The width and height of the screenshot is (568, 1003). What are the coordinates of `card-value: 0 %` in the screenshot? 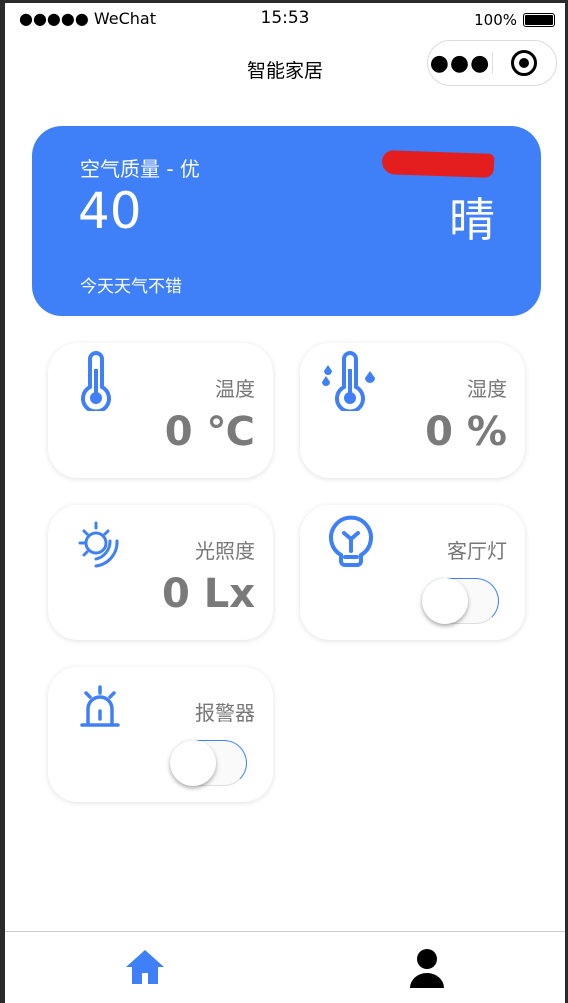 It's located at (466, 432).